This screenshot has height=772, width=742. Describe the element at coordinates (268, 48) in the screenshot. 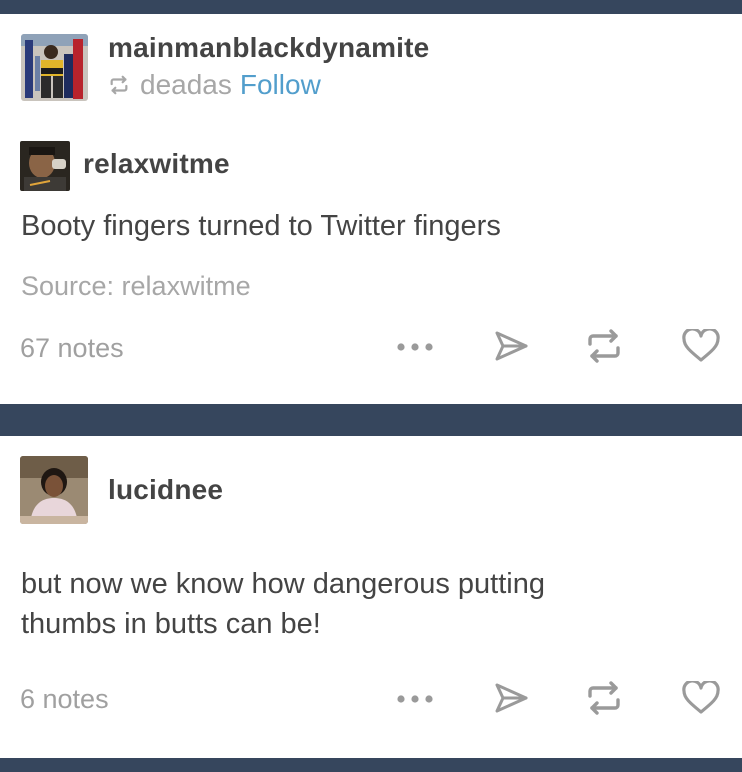

I see `reblogger-username: mainmanblackdynamite` at that location.